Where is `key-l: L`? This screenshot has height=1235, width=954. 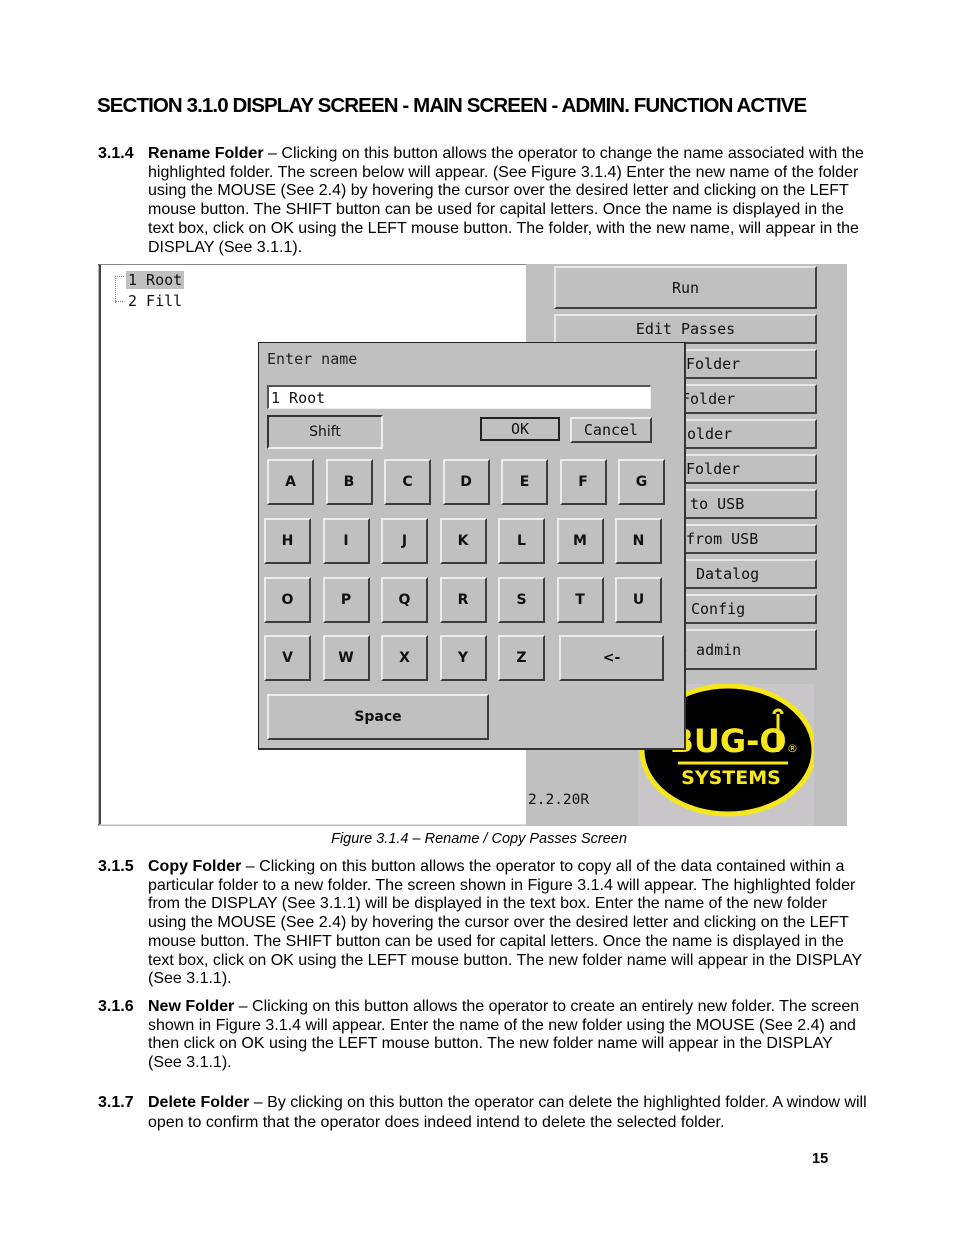 key-l: L is located at coordinates (521, 541).